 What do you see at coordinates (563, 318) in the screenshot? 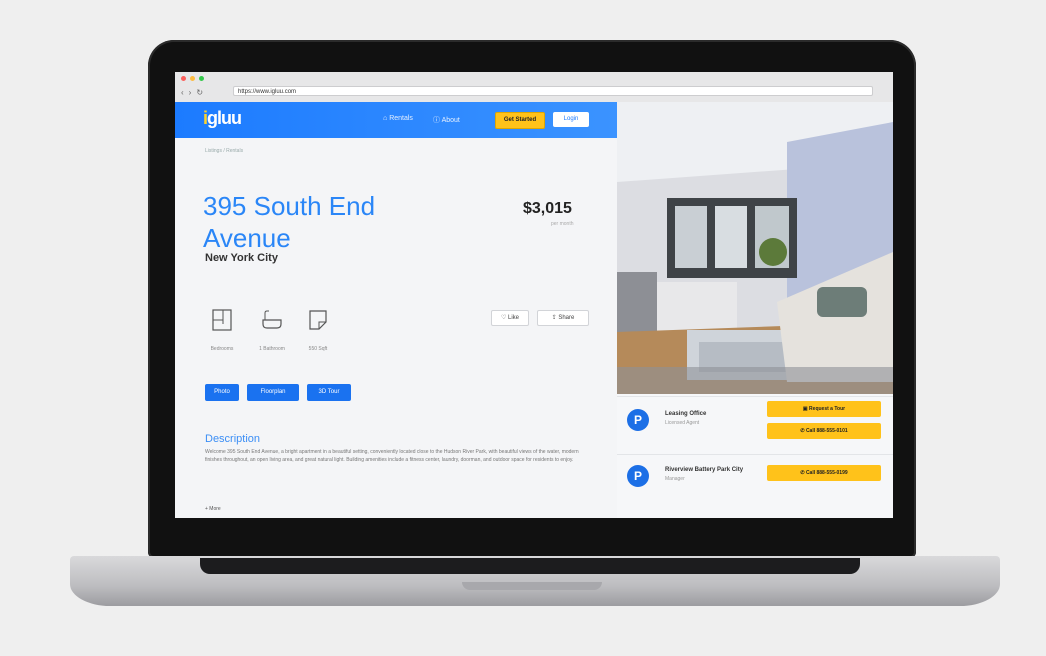
I see `share-button: ⇪ Share` at bounding box center [563, 318].